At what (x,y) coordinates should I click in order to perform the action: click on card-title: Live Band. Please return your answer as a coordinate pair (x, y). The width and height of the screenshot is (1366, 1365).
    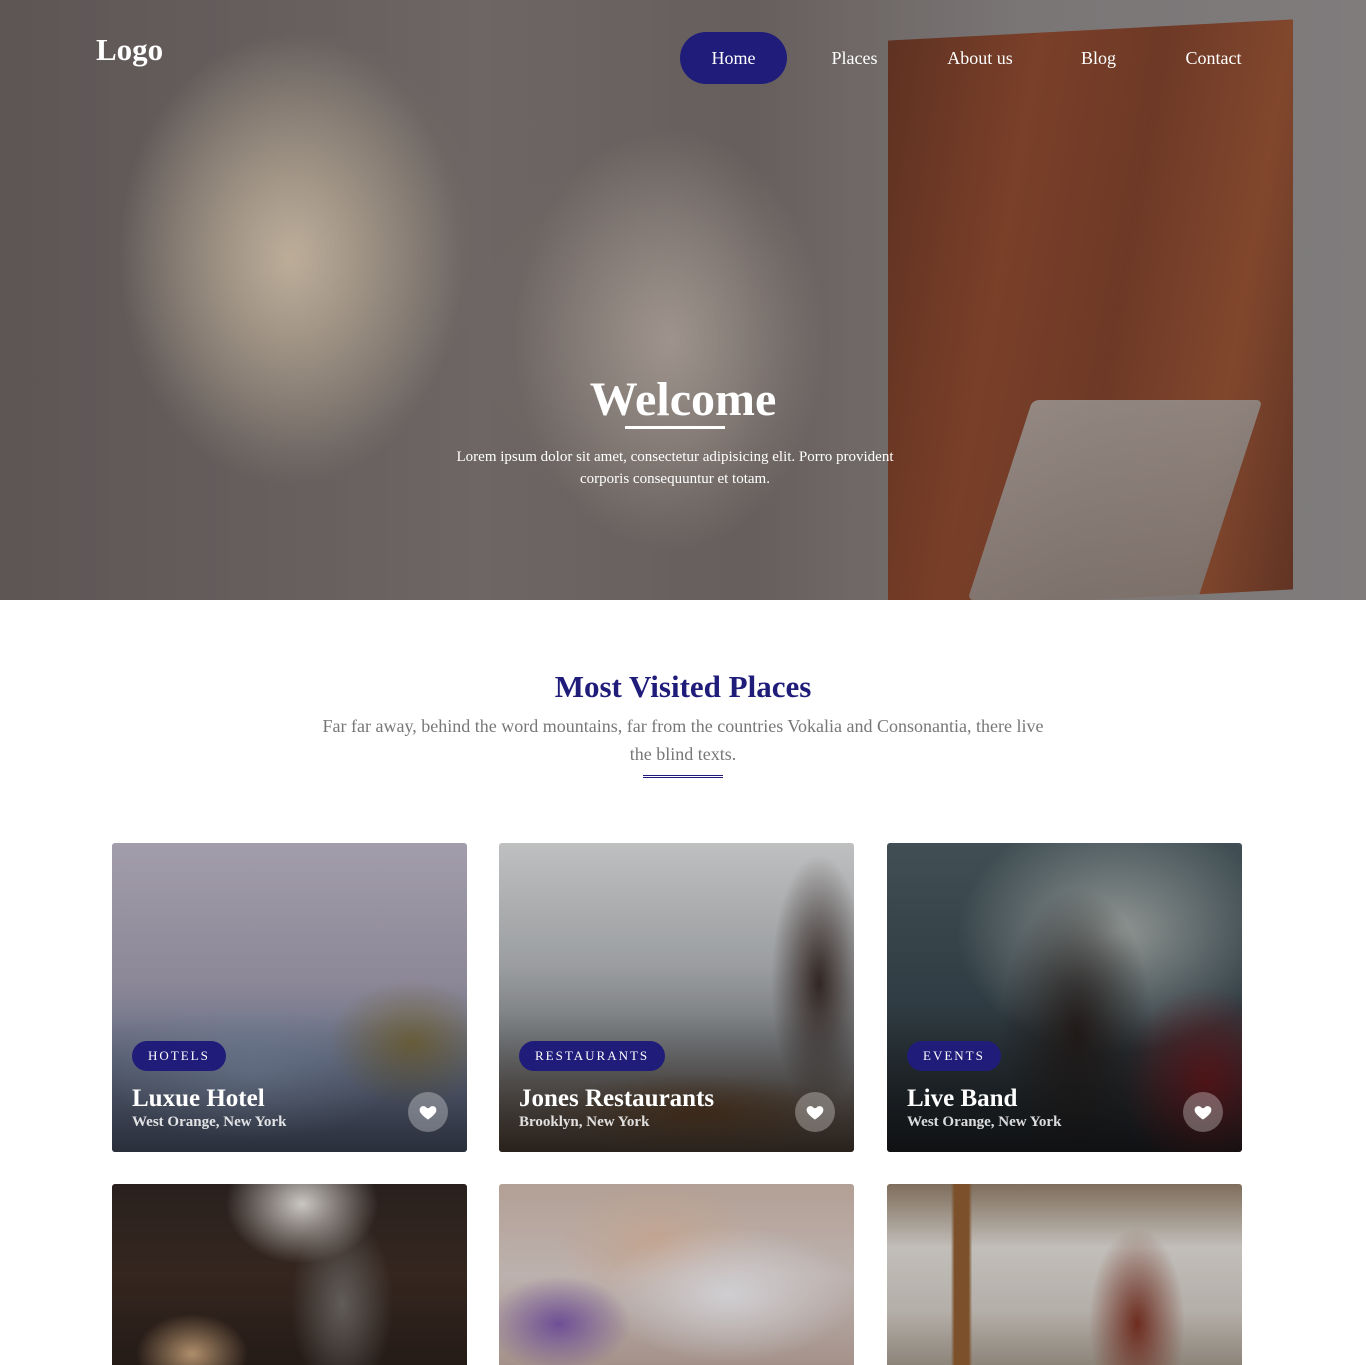
    Looking at the image, I should click on (962, 1099).